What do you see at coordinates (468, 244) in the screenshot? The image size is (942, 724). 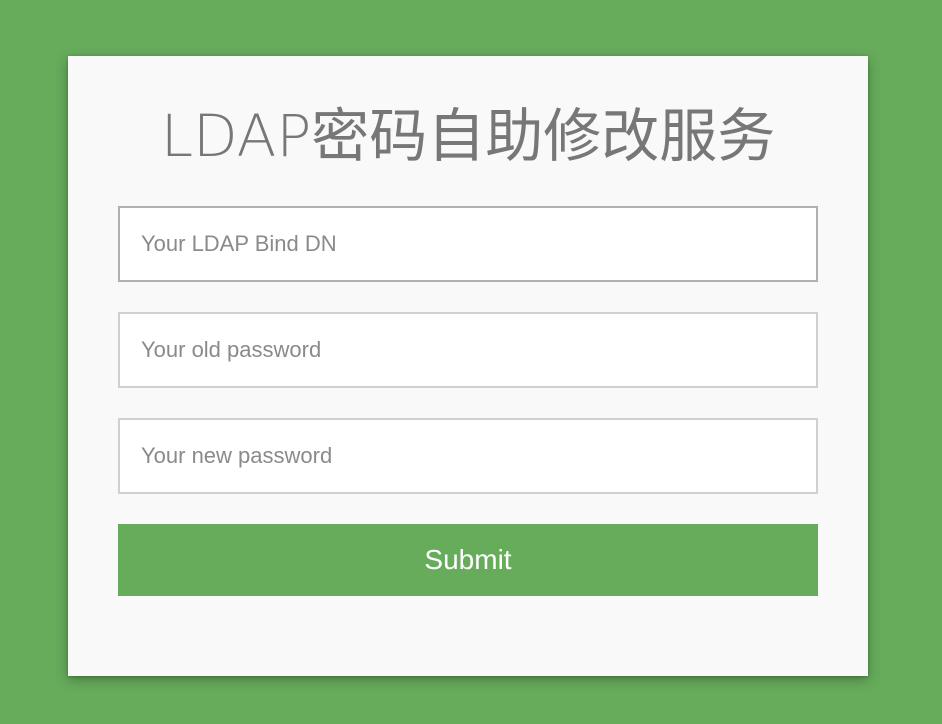 I see `bind-dn-input` at bounding box center [468, 244].